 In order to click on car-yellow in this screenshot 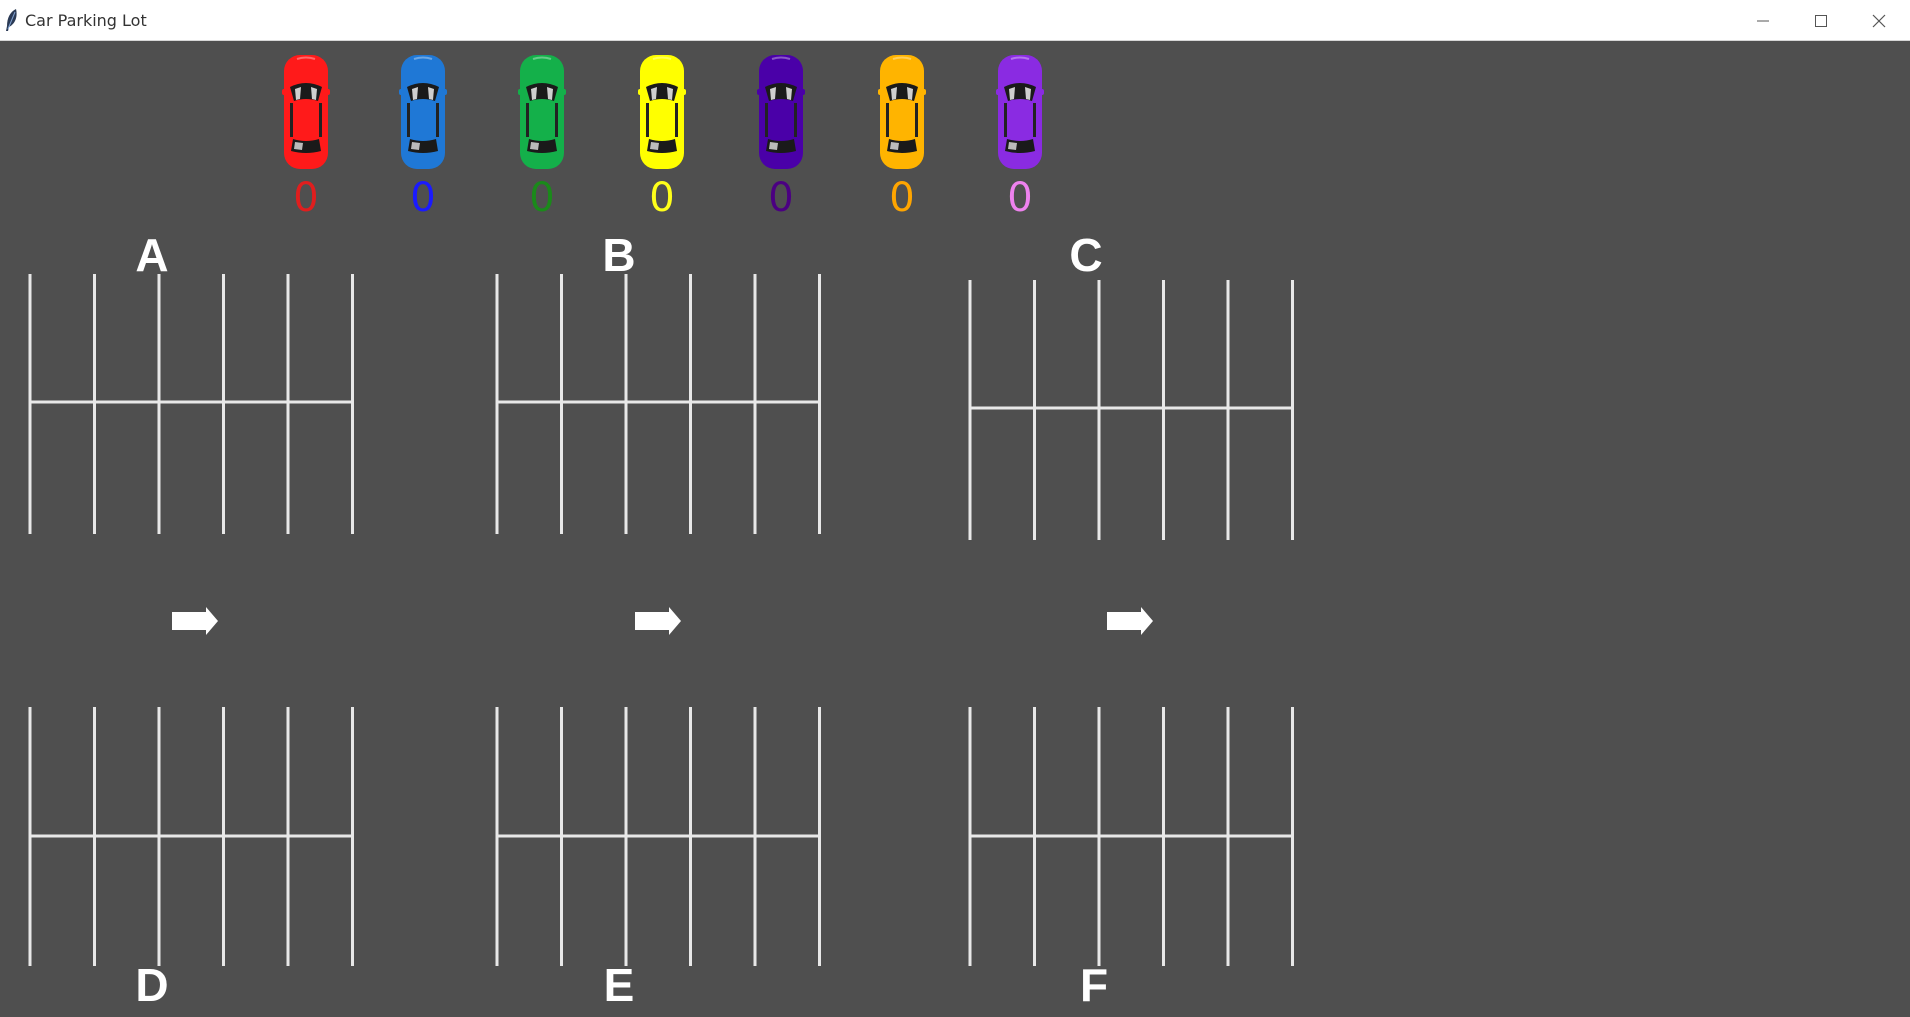, I will do `click(662, 112)`.